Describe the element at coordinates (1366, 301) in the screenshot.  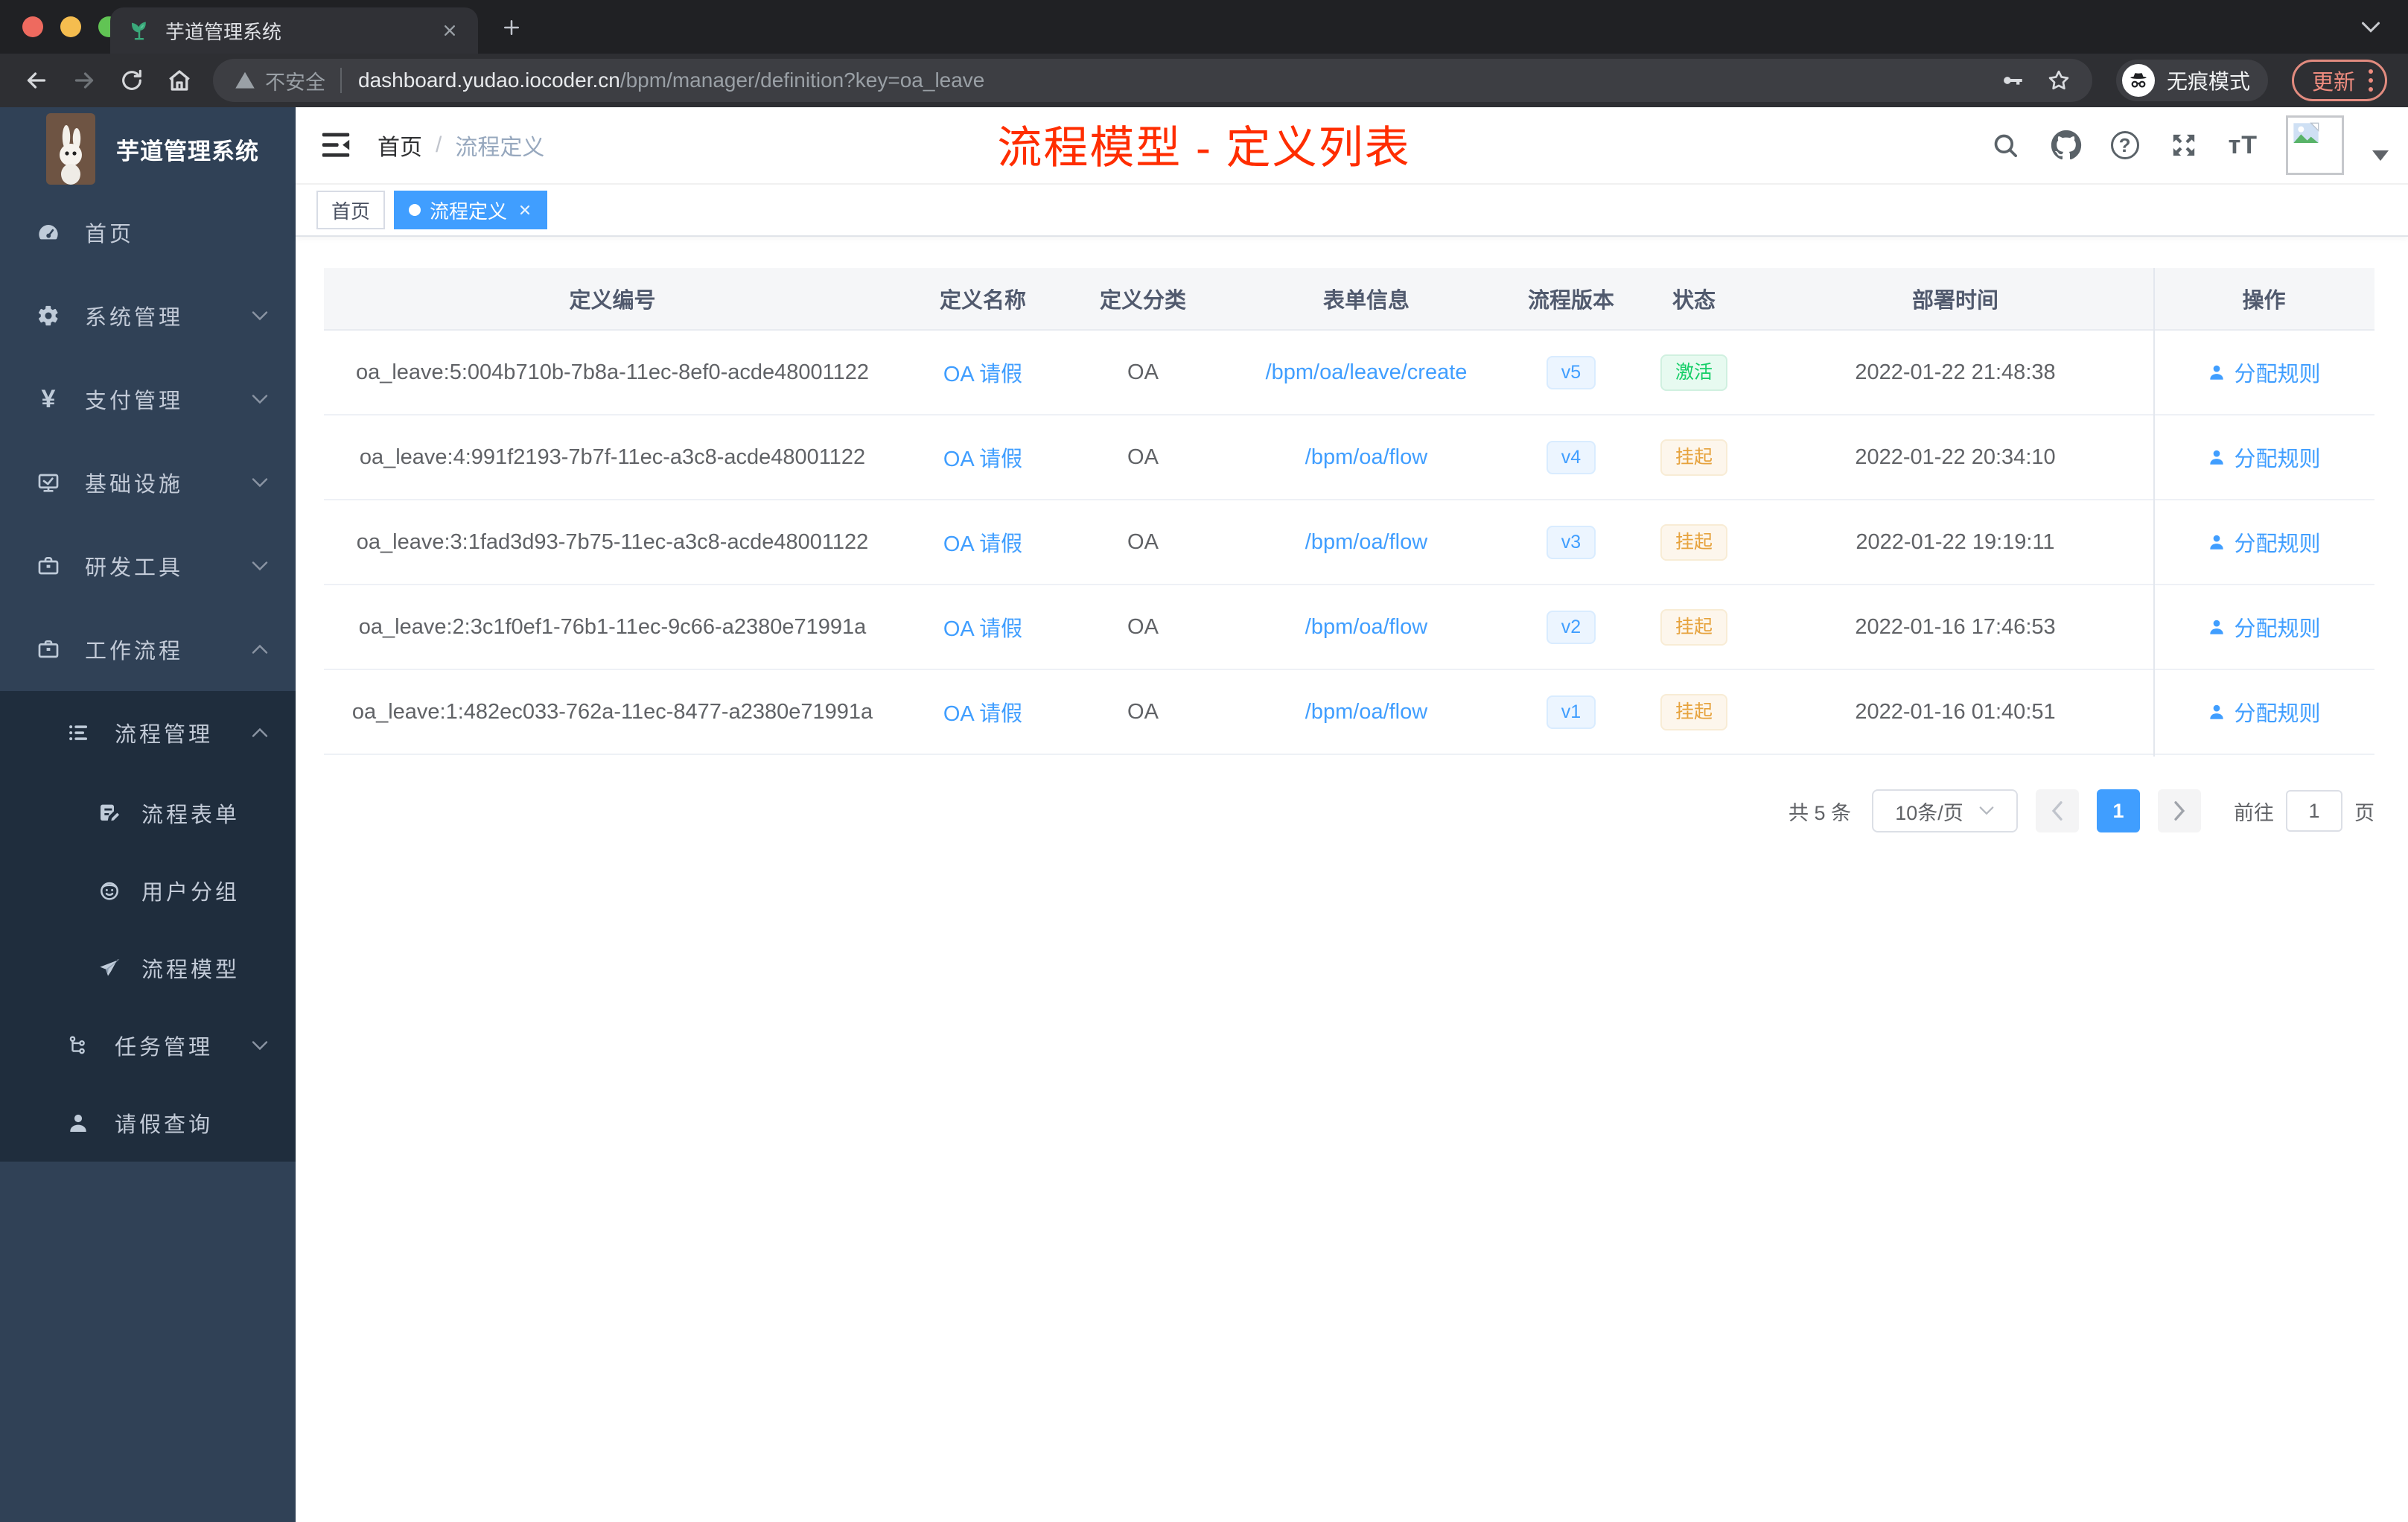
I see `column-header: 表单信息` at that location.